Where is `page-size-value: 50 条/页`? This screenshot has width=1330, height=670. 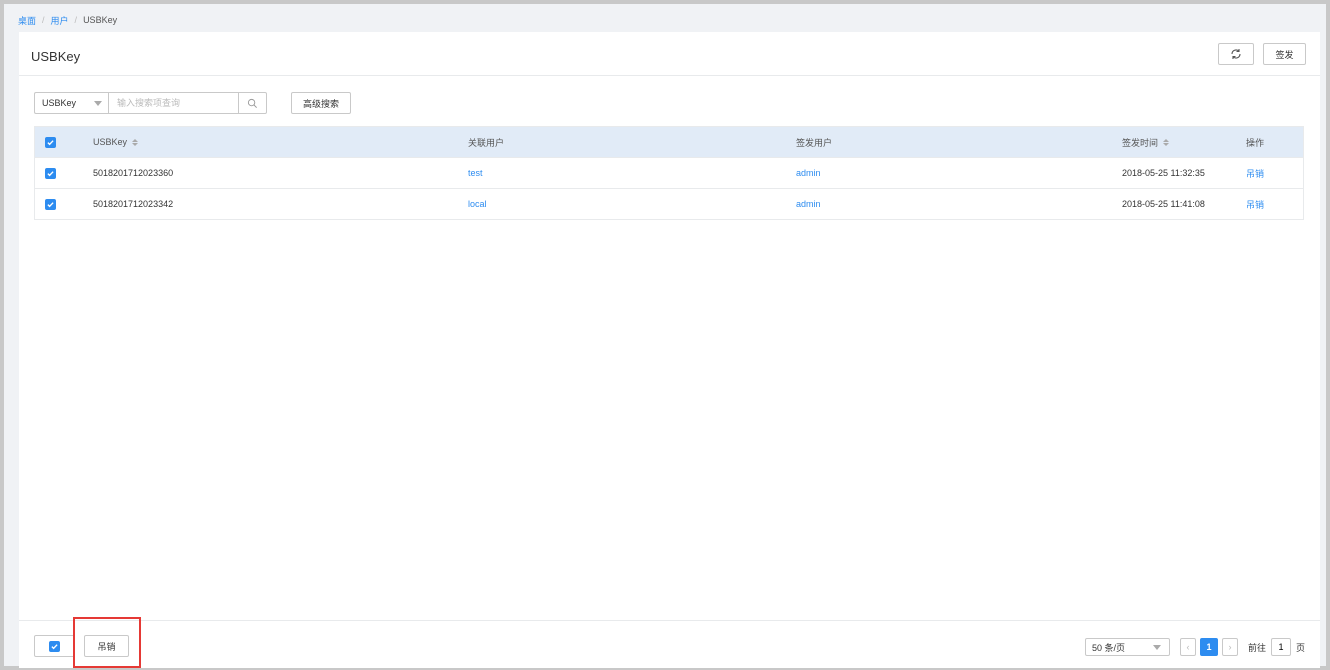
page-size-value: 50 条/页 is located at coordinates (1108, 647).